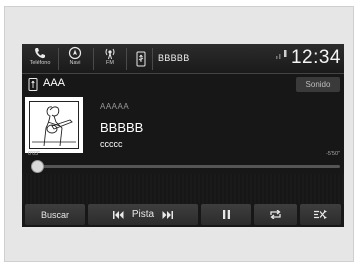  I want to click on shuffle-button, so click(320, 214).